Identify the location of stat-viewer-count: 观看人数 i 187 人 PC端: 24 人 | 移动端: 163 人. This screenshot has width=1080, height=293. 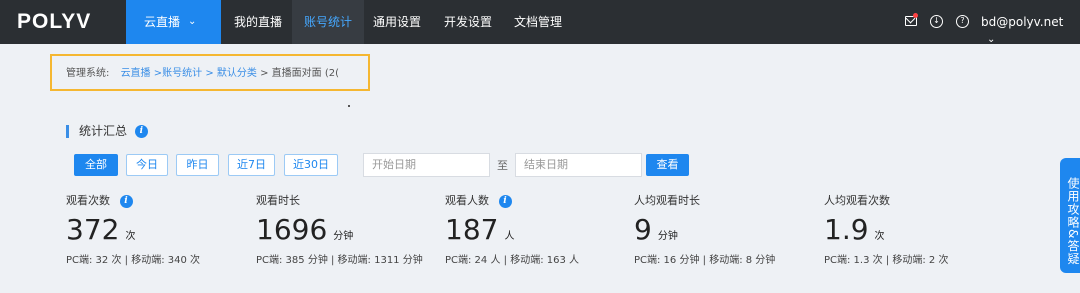
(512, 230).